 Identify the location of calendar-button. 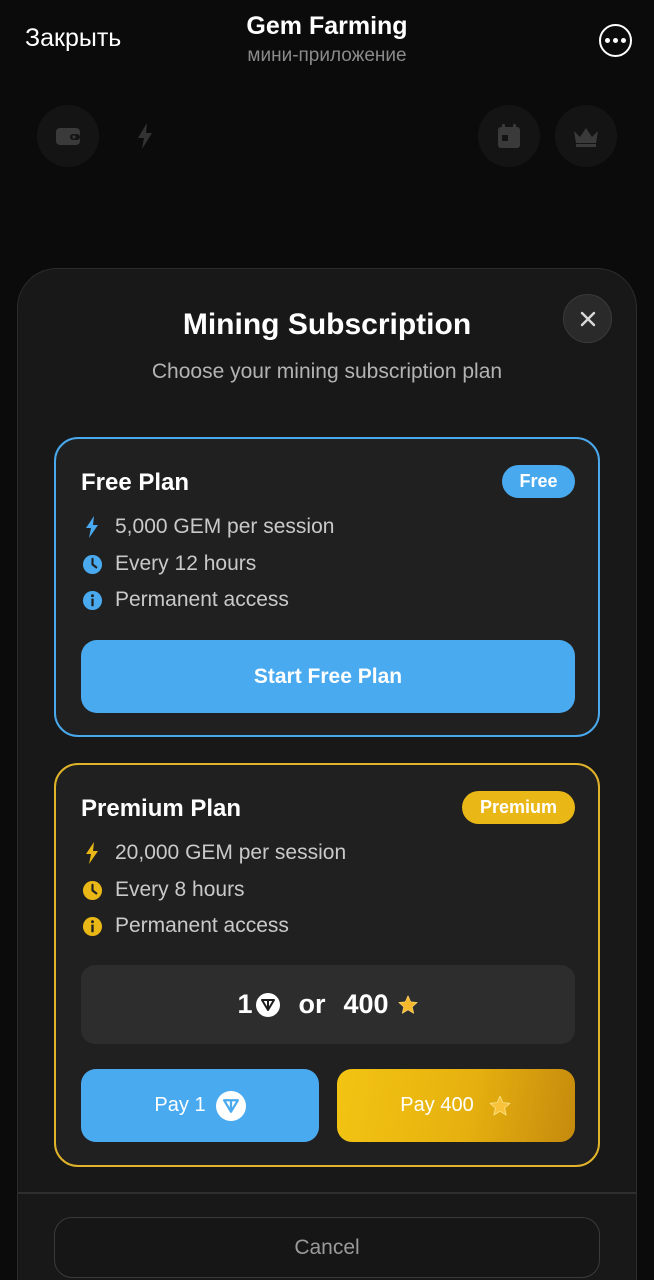
(509, 136).